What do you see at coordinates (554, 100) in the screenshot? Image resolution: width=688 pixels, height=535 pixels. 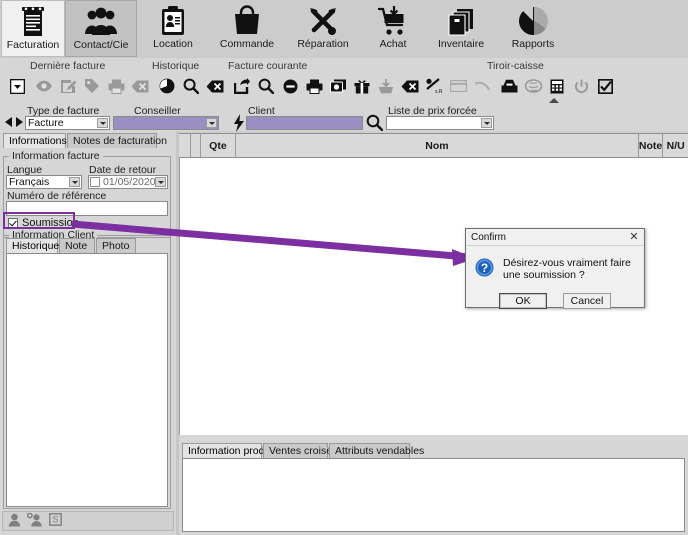 I see `toolbar-expand-caret` at bounding box center [554, 100].